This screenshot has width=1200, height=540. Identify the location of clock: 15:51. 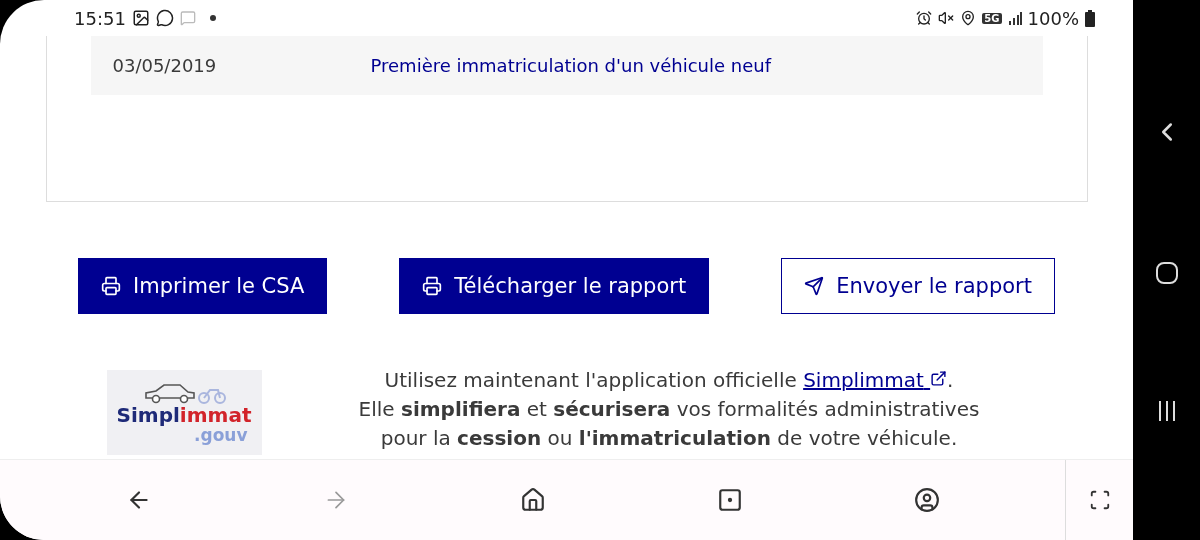
(100, 18).